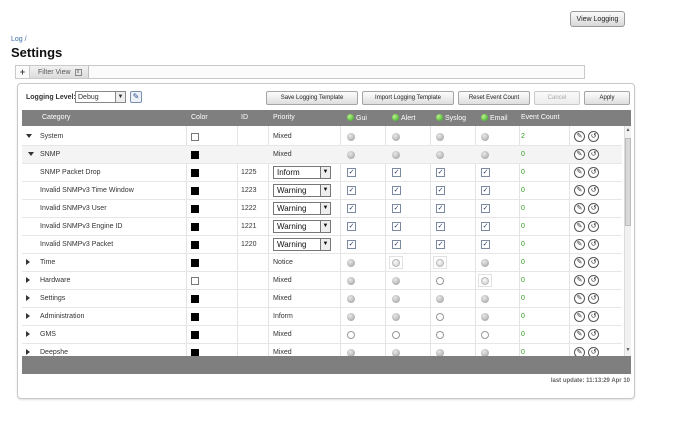 This screenshot has height=434, width=700. What do you see at coordinates (597, 19) in the screenshot?
I see `view-logging-button: View Logging` at bounding box center [597, 19].